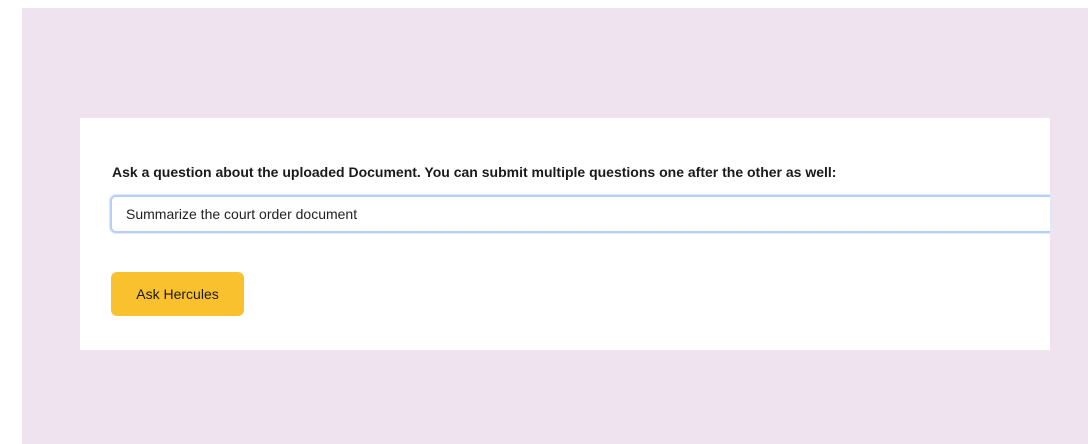  Describe the element at coordinates (177, 294) in the screenshot. I see `ask-hercules-button: Ask Hercules` at that location.